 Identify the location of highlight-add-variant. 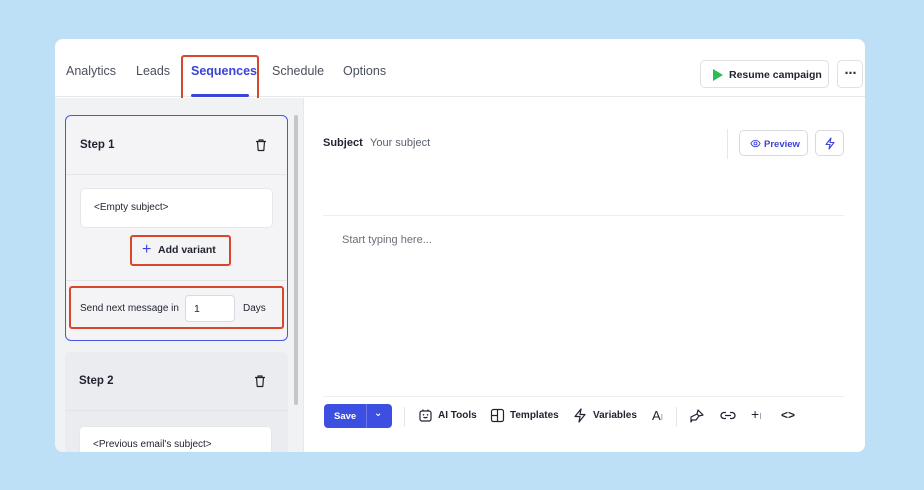
(180, 250).